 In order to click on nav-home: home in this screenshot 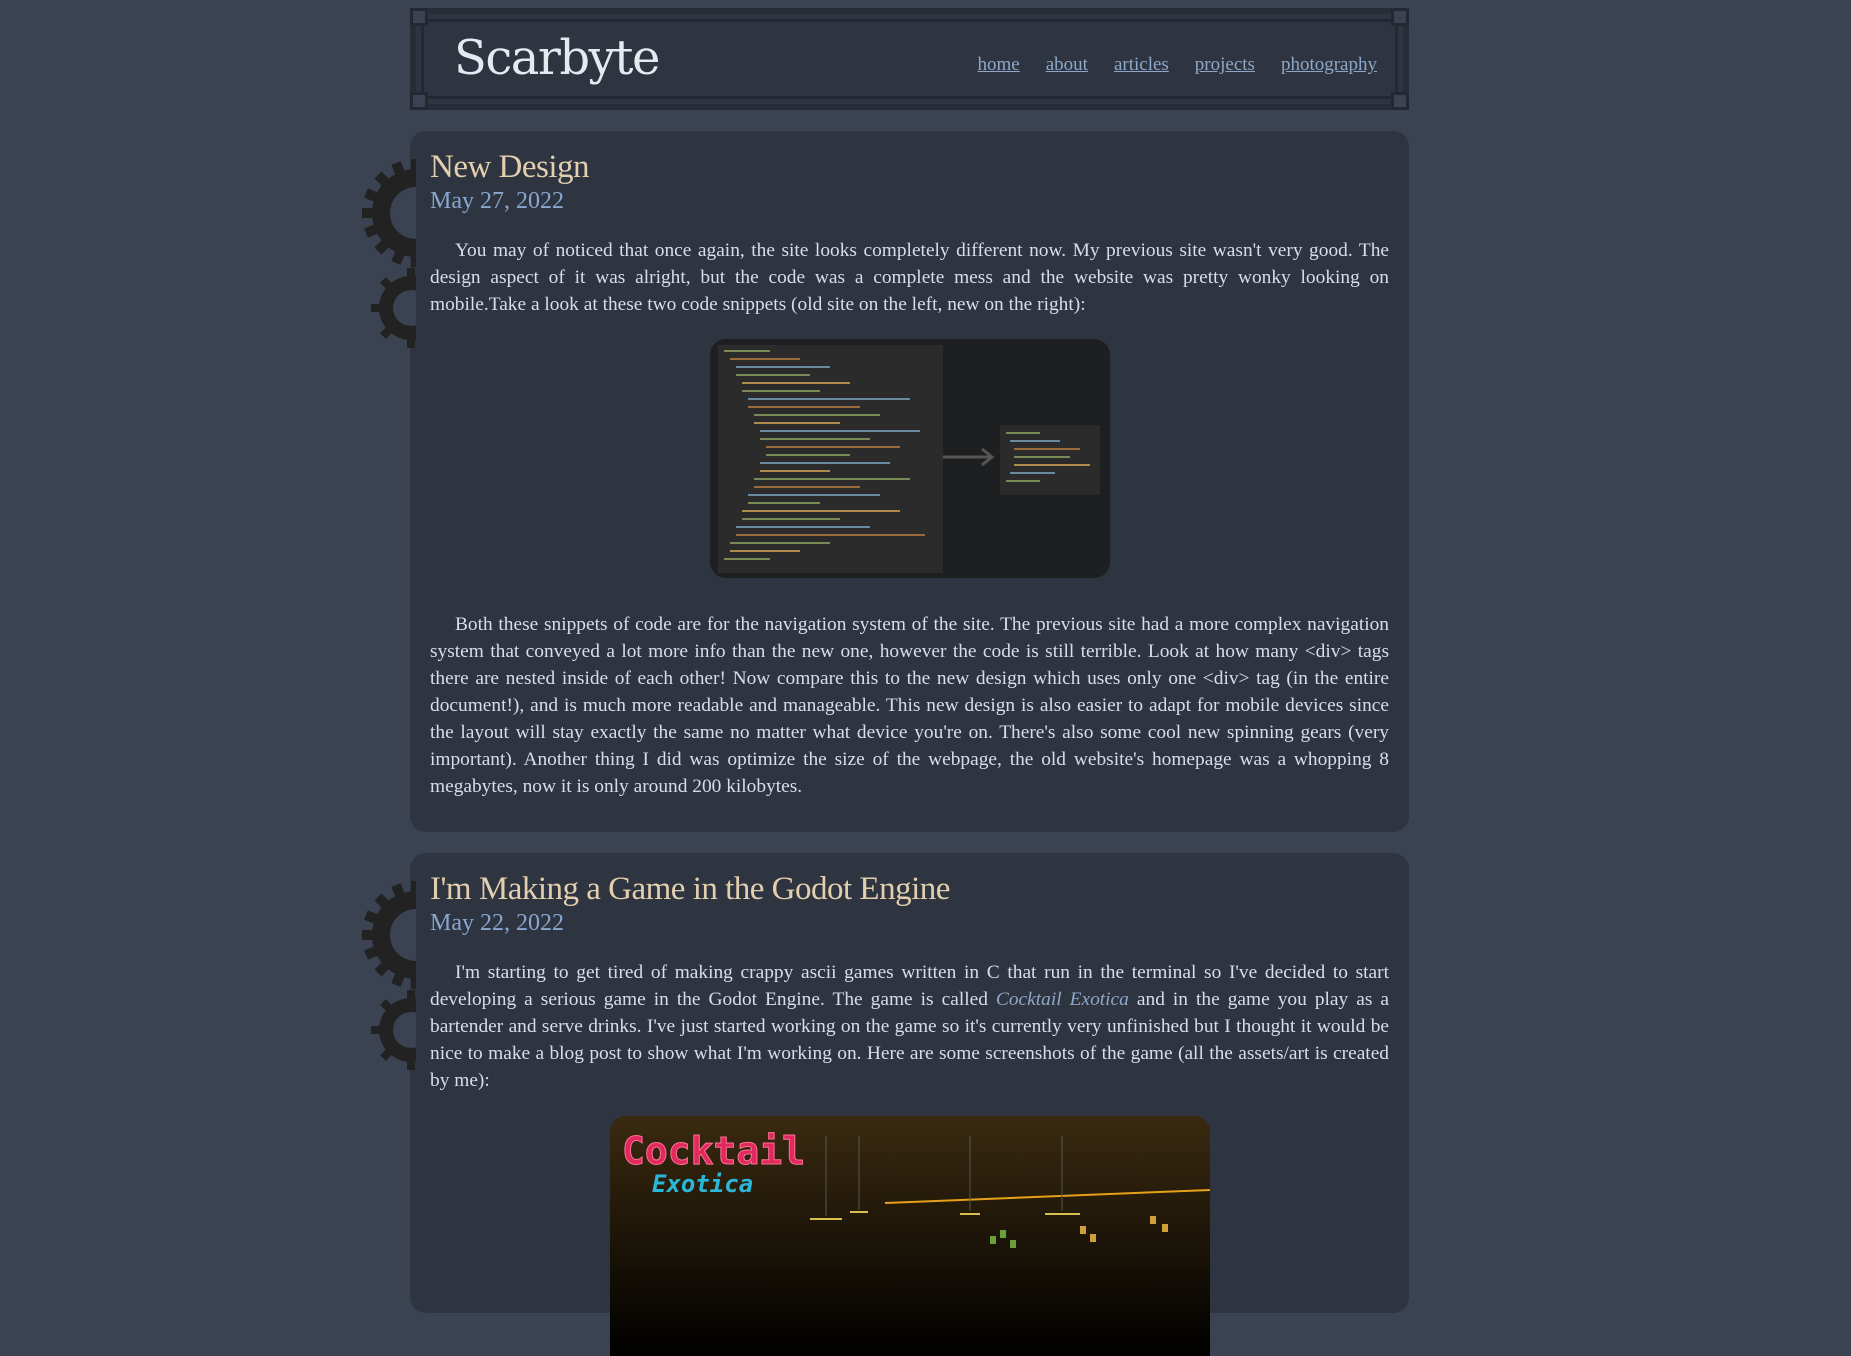, I will do `click(999, 65)`.